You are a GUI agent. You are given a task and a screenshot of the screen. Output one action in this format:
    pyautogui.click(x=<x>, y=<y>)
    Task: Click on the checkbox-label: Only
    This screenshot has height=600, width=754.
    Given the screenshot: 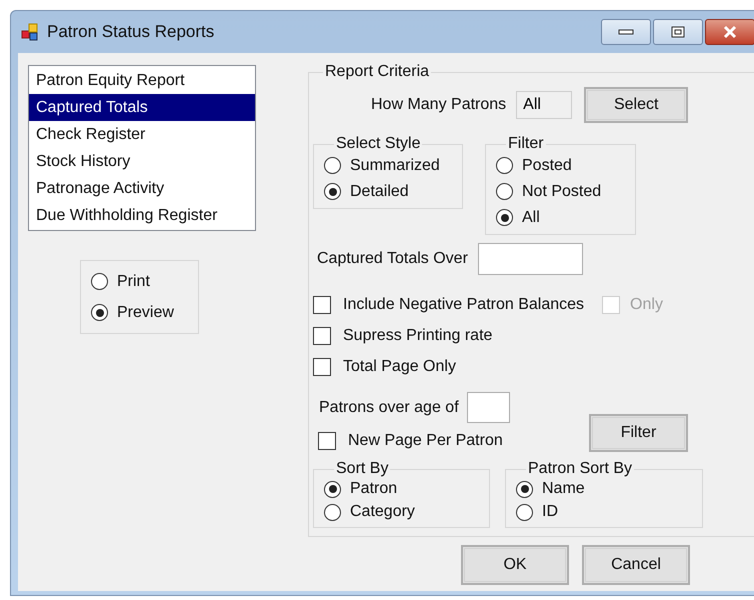 What is the action you would take?
    pyautogui.click(x=646, y=305)
    